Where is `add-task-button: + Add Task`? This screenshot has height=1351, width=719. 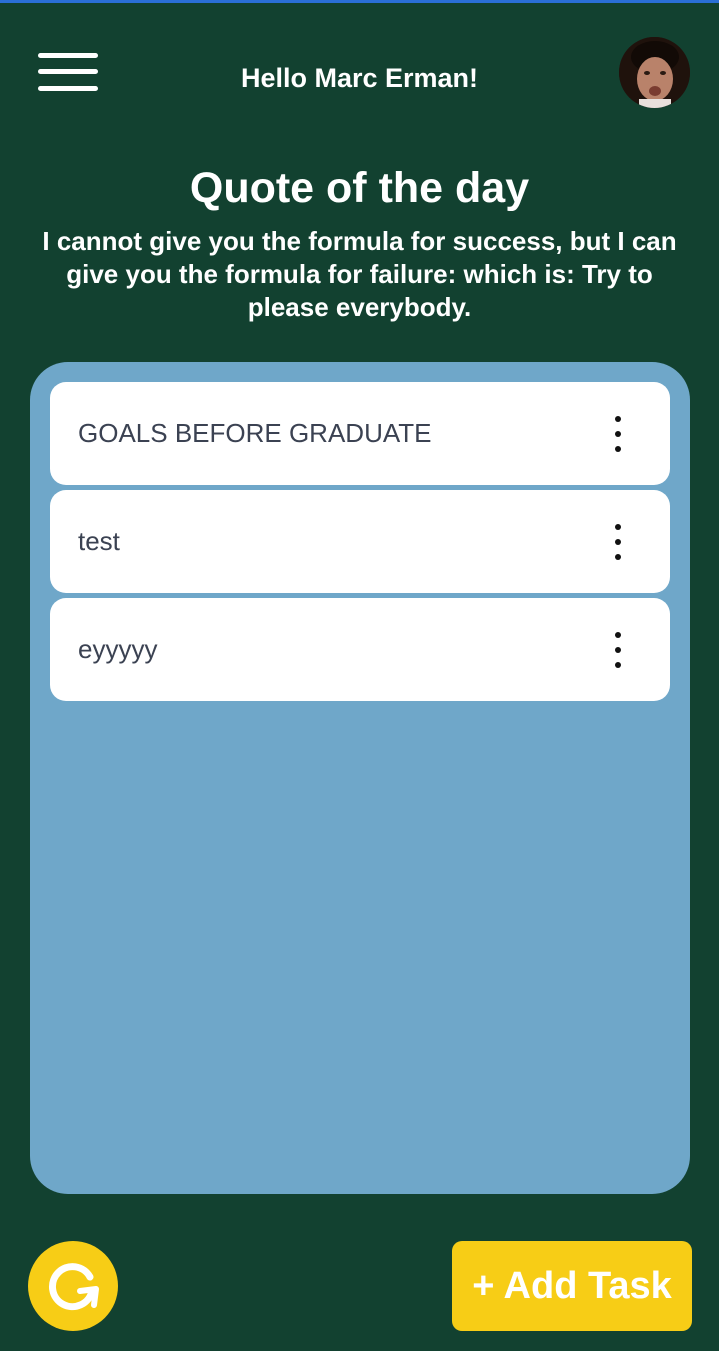
add-task-button: + Add Task is located at coordinates (572, 1286).